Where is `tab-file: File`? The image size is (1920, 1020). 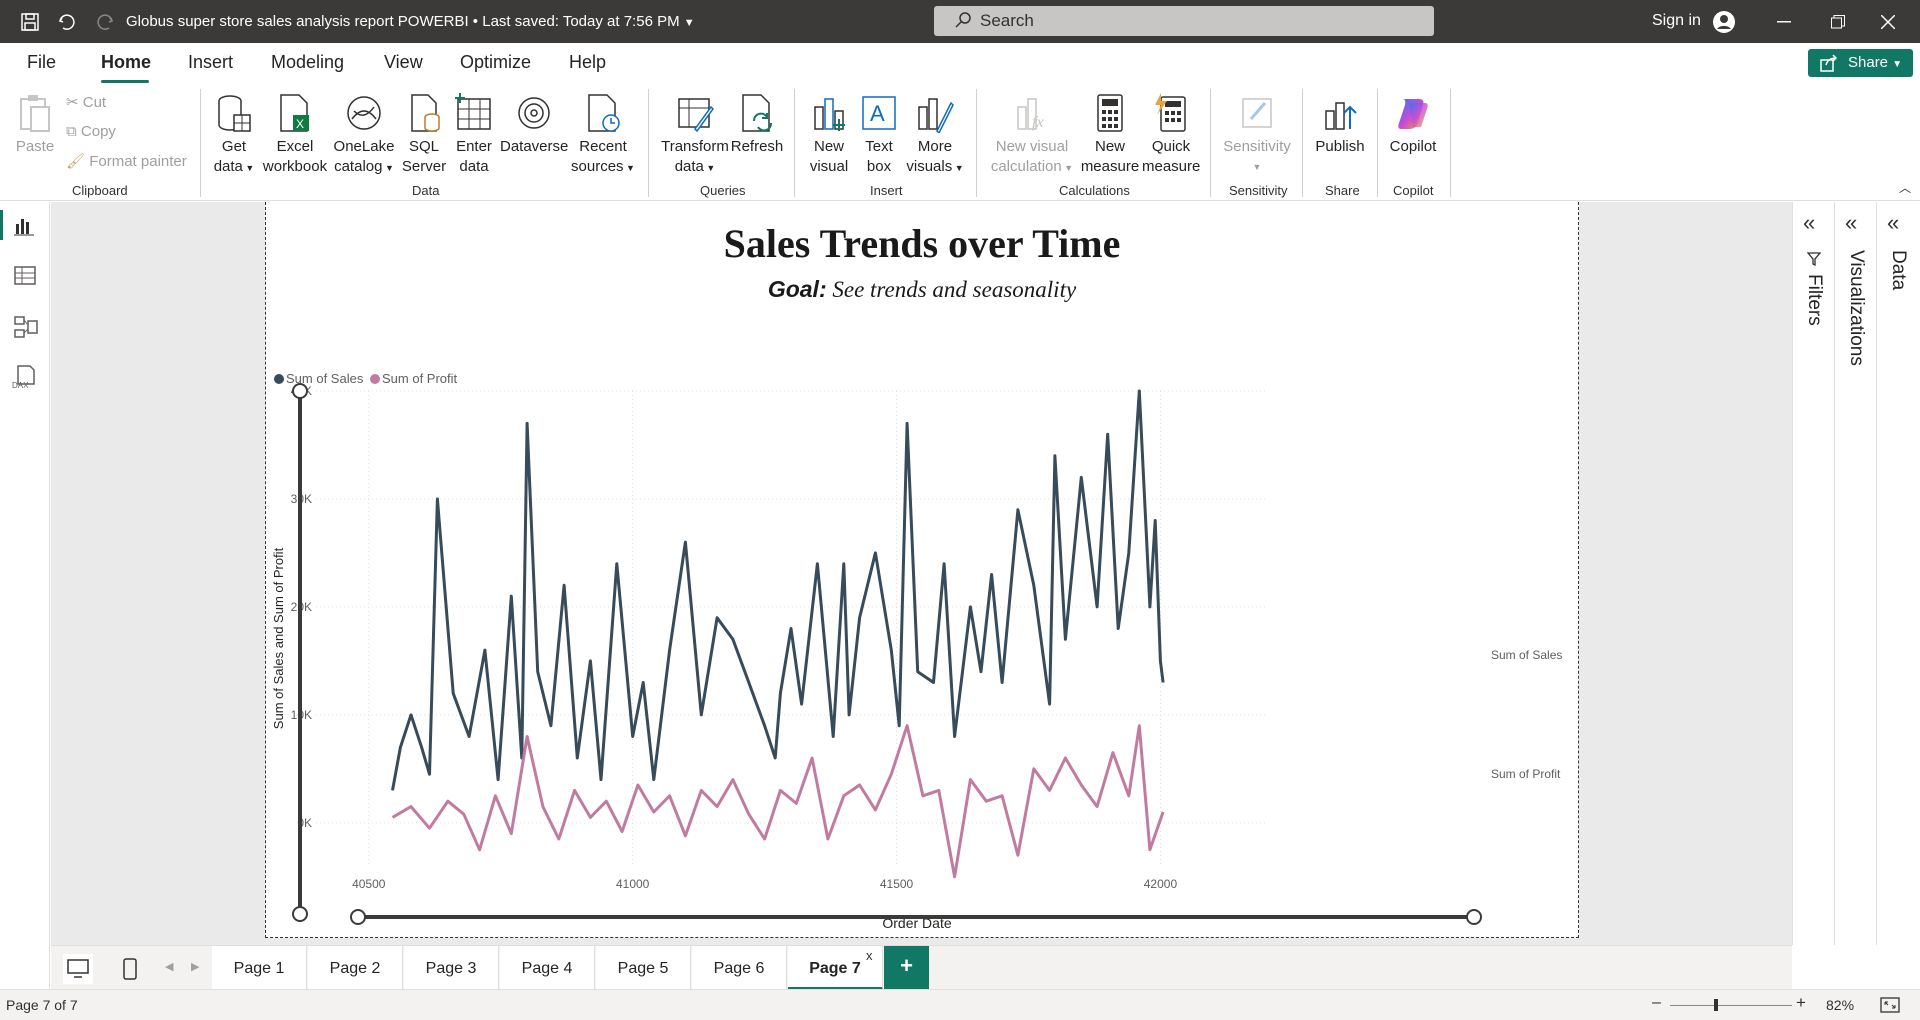 tab-file: File is located at coordinates (41, 62).